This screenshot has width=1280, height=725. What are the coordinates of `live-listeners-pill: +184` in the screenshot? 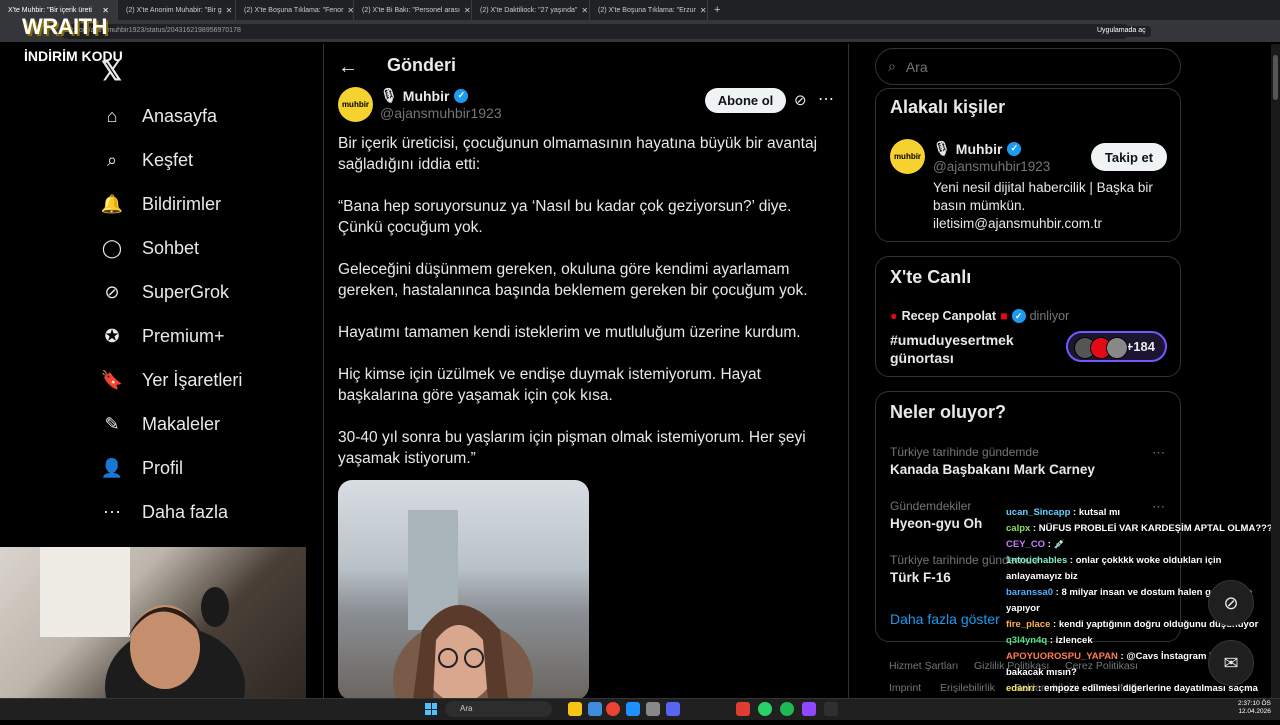 It's located at (1116, 346).